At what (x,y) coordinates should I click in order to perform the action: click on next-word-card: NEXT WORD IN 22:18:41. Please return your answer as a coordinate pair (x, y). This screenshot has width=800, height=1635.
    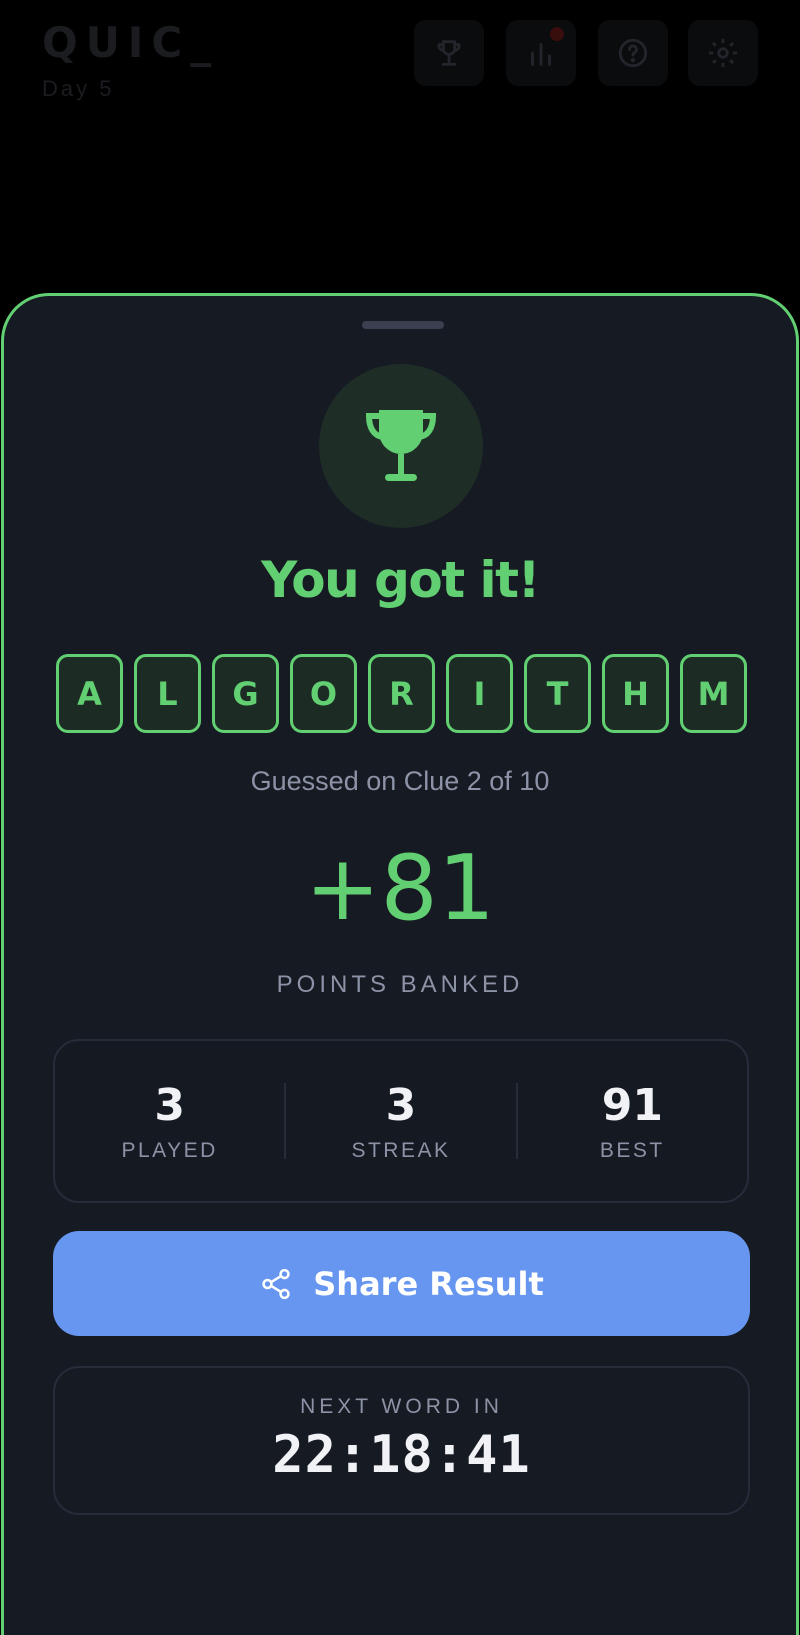
    Looking at the image, I should click on (401, 1440).